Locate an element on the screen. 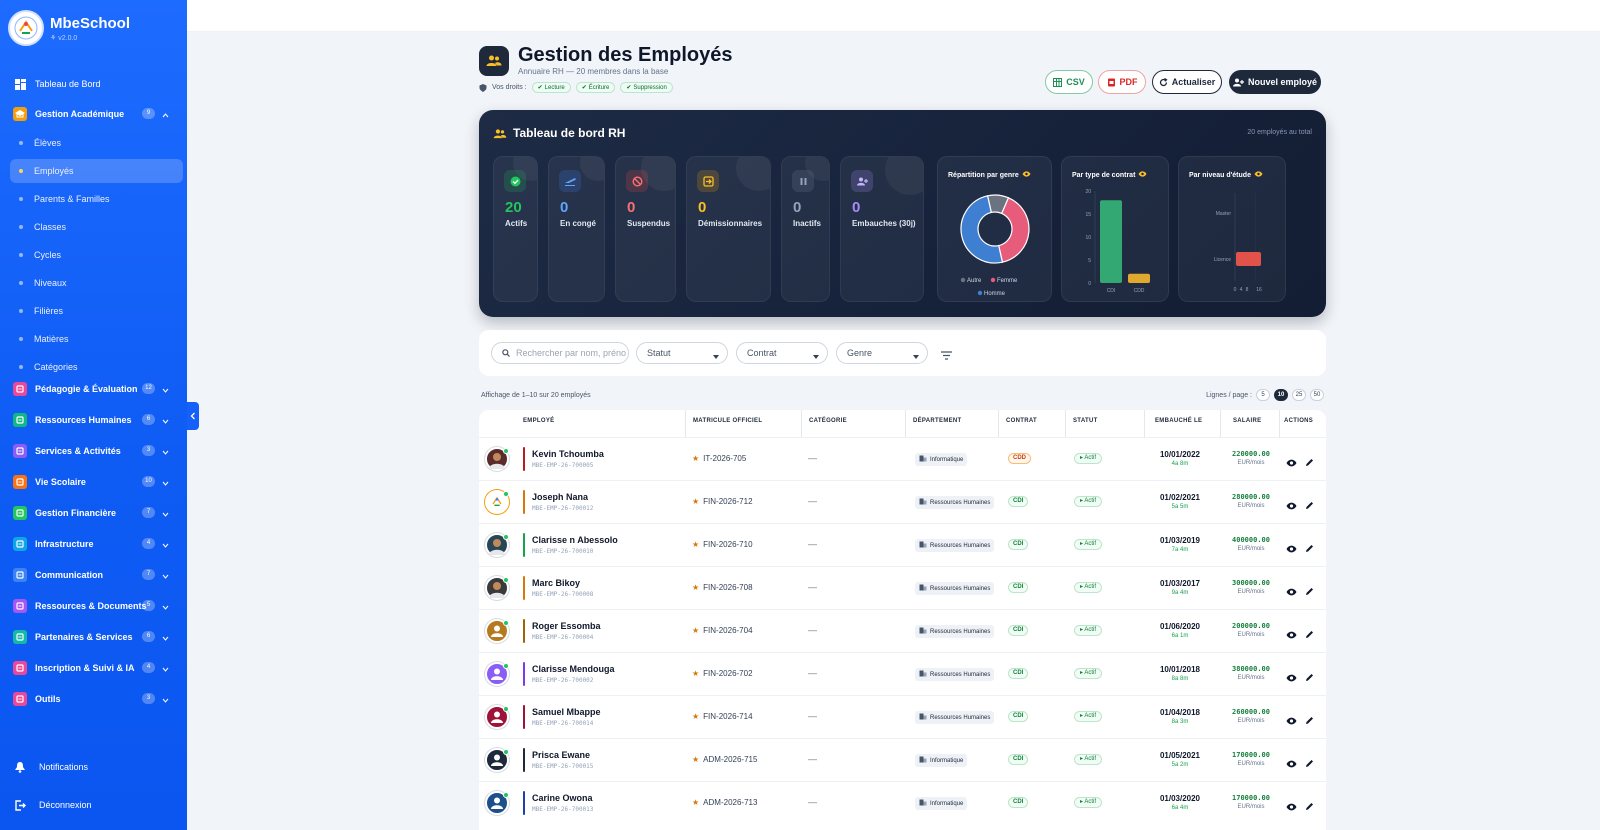  genre-select: Genre is located at coordinates (882, 353).